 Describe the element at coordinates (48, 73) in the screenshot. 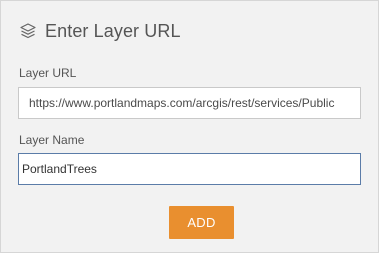

I see `layer-url-label: Layer URL` at that location.